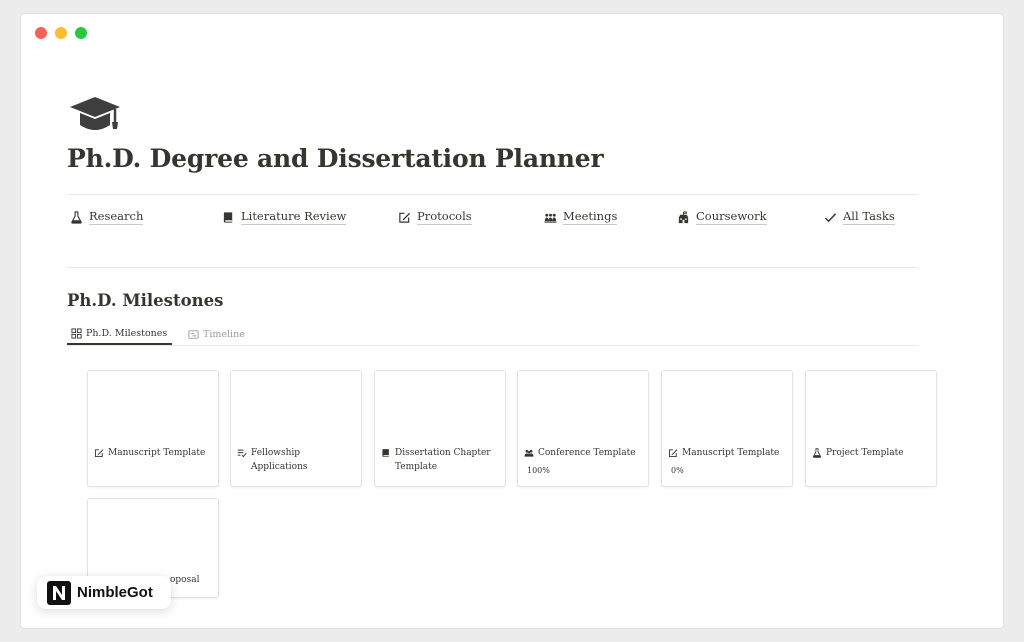 The image size is (1024, 642). I want to click on nav-link-label: Research, so click(116, 217).